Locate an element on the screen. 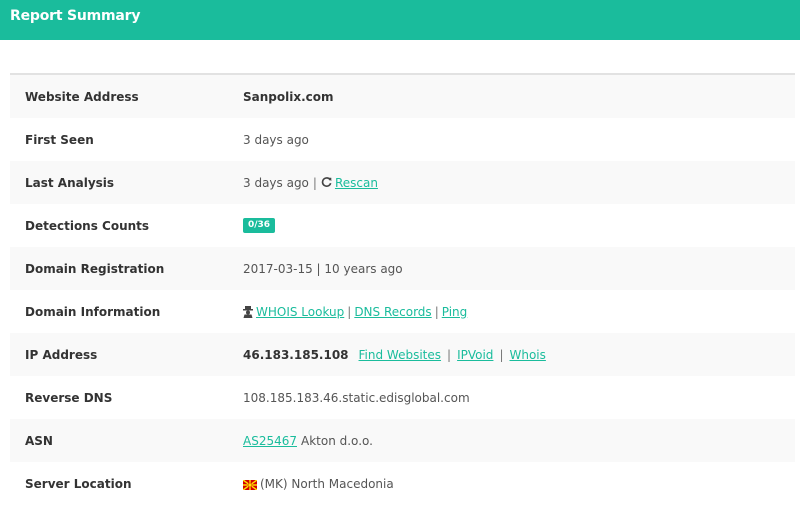  row-first-seen: First Seen 3 days ago is located at coordinates (402, 139).